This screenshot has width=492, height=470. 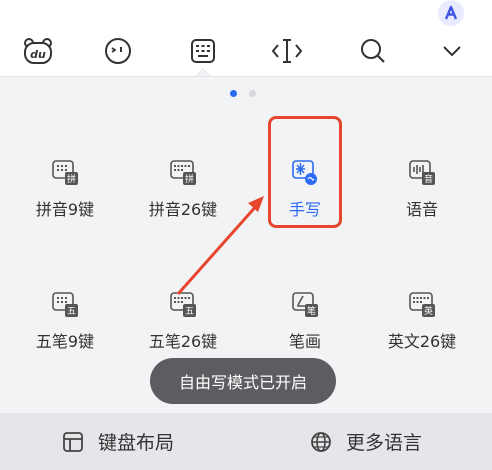 I want to click on layout-stroke: 笔 笔画, so click(x=305, y=325).